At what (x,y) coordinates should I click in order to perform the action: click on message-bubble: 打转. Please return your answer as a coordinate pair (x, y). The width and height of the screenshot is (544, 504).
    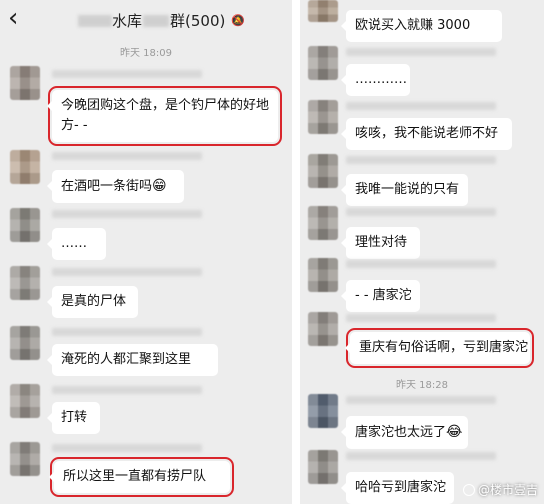
    Looking at the image, I should click on (73, 418).